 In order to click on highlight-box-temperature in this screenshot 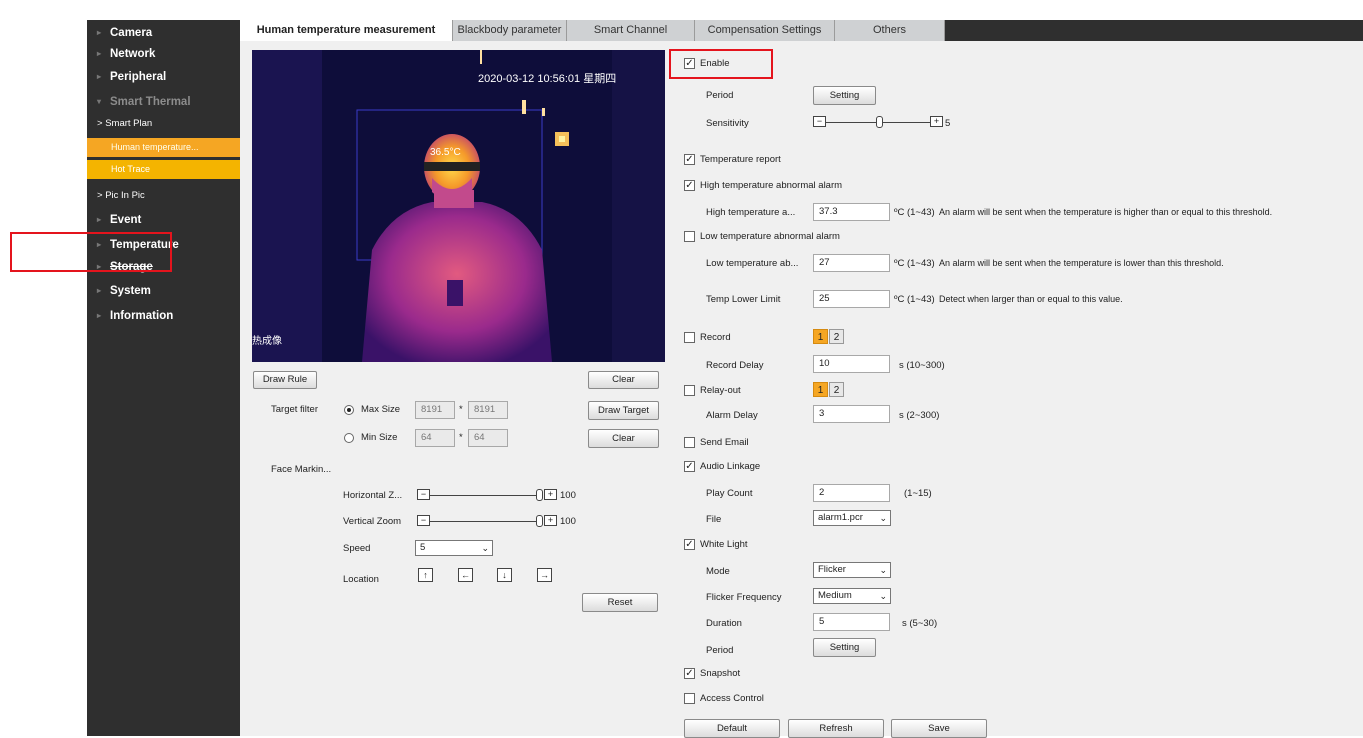, I will do `click(91, 252)`.